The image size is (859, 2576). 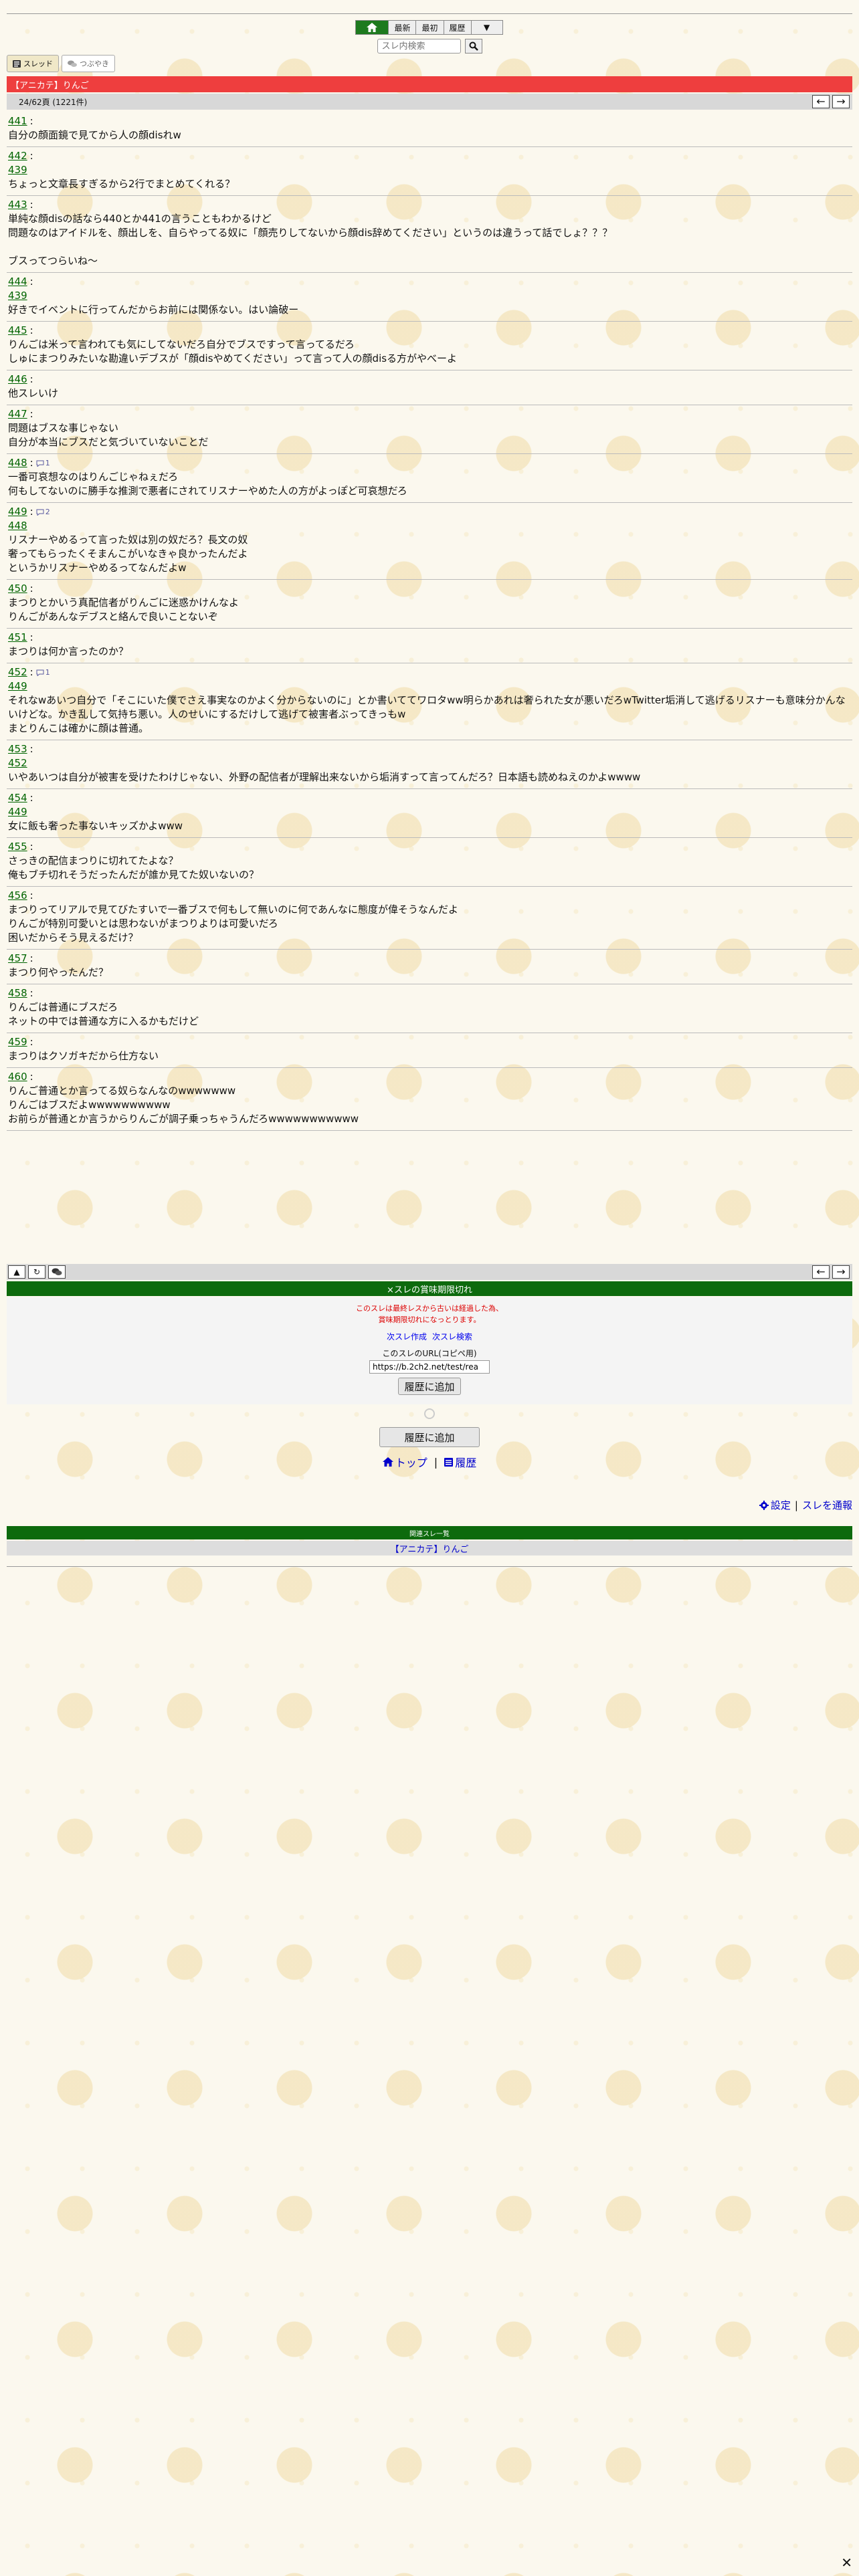 I want to click on tsubuyaki-mode-button: つぶやき, so click(x=88, y=63).